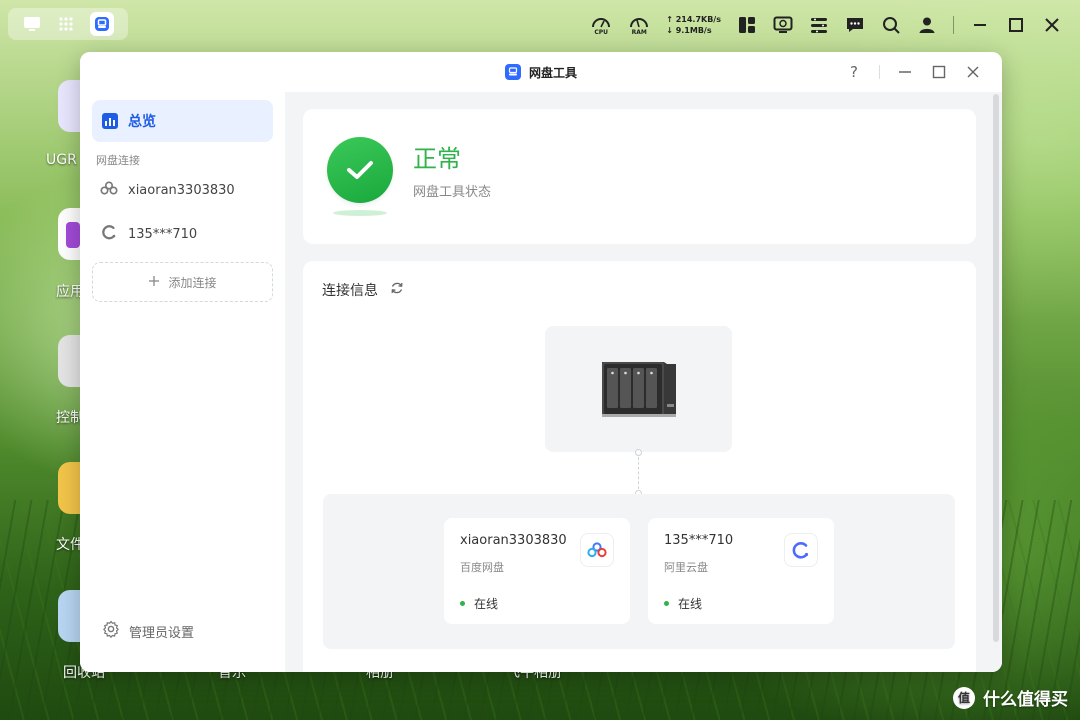  I want to click on search-icon, so click(891, 25).